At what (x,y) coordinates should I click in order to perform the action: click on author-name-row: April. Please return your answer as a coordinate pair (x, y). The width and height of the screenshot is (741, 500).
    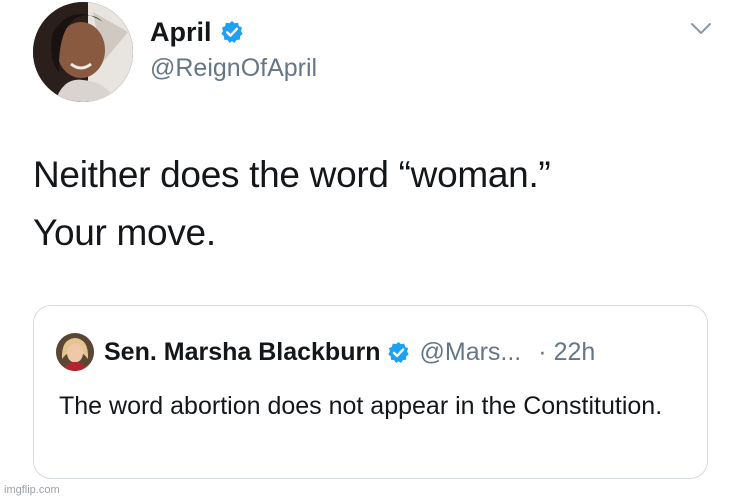
    Looking at the image, I should click on (233, 32).